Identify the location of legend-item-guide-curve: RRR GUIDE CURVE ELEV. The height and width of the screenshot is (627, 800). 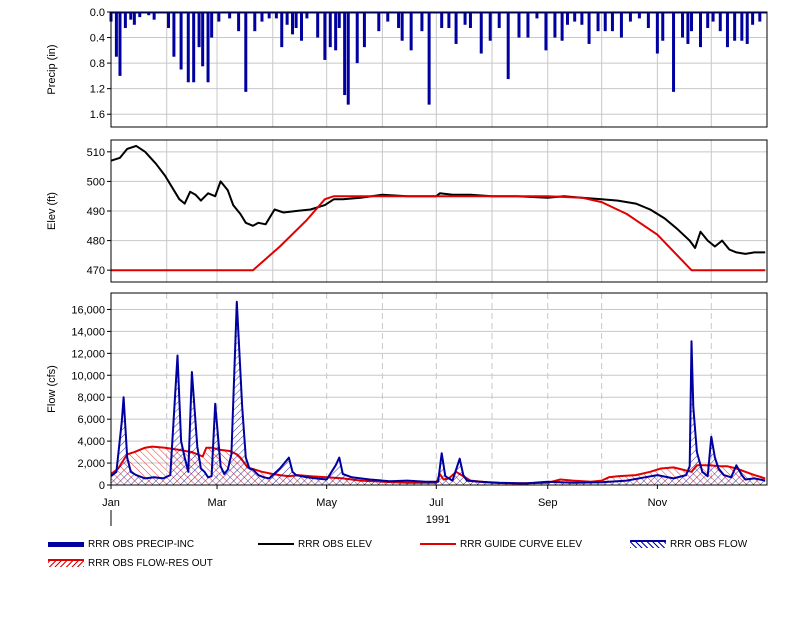
(501, 544).